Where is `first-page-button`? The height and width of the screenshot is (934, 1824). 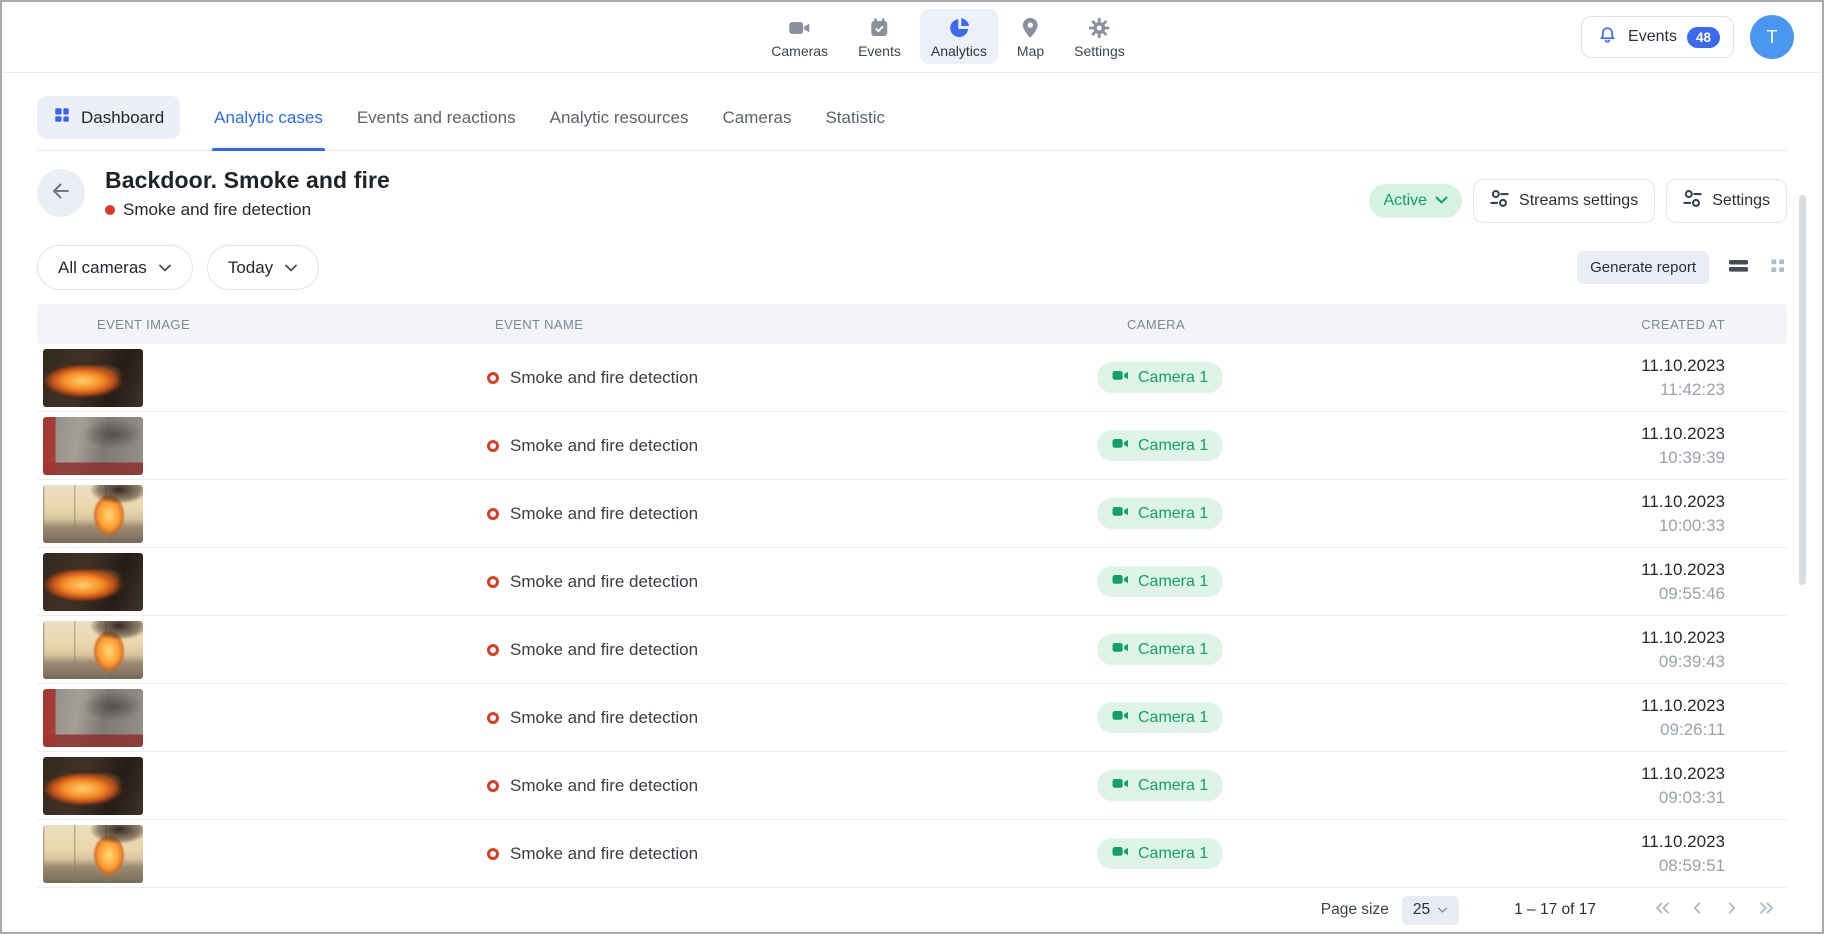 first-page-button is located at coordinates (1662, 910).